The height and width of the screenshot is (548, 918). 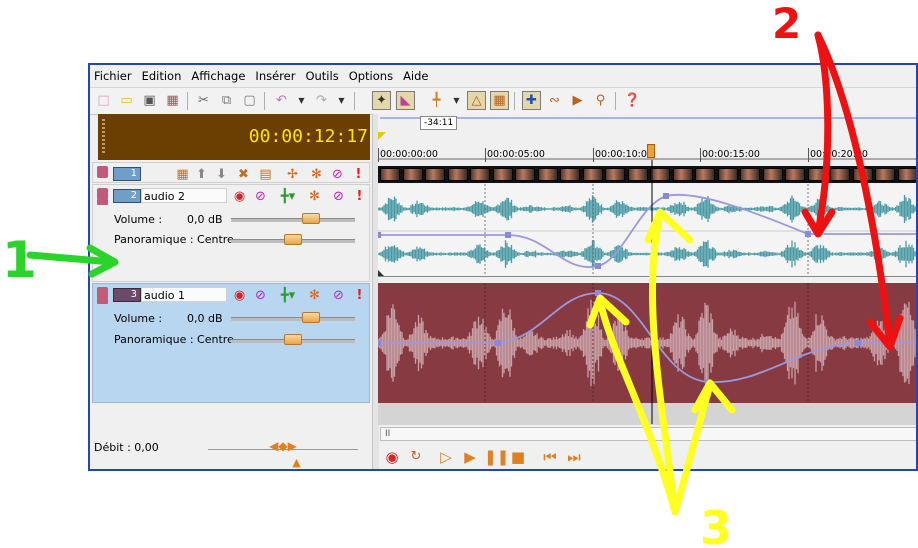 What do you see at coordinates (786, 24) in the screenshot?
I see `annotation-label-2: 2` at bounding box center [786, 24].